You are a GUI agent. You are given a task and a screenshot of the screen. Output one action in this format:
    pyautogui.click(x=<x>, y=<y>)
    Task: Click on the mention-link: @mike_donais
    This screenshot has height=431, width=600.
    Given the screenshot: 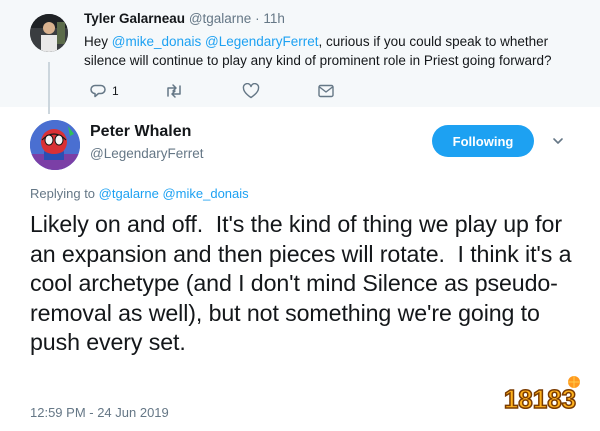 What is the action you would take?
    pyautogui.click(x=157, y=41)
    